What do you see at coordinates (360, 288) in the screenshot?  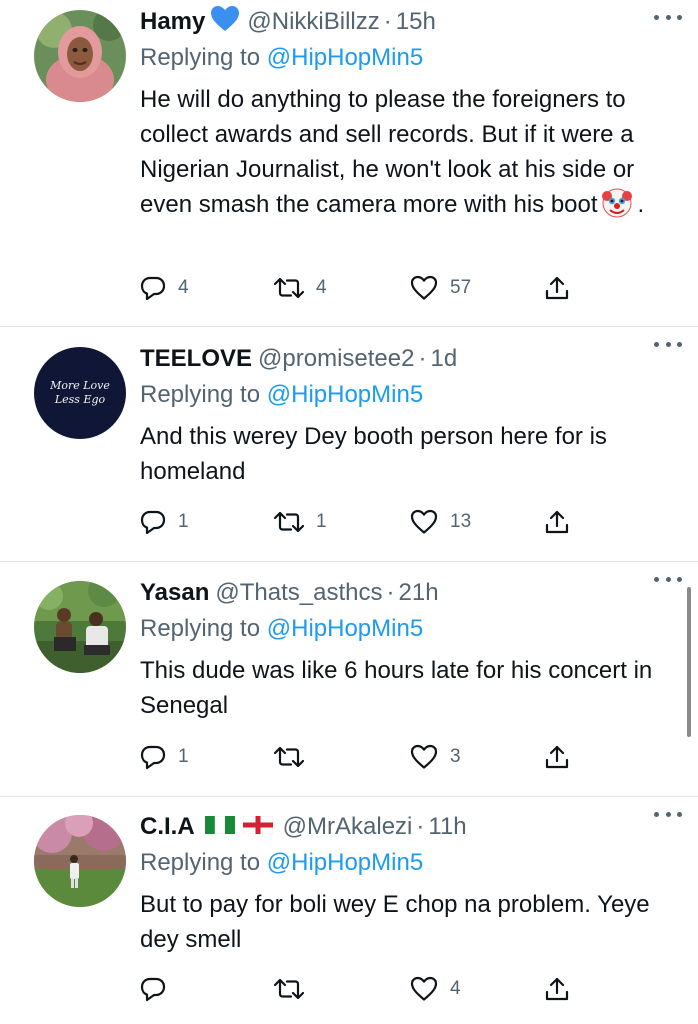 I see `tweet-actions: 4 4 57` at bounding box center [360, 288].